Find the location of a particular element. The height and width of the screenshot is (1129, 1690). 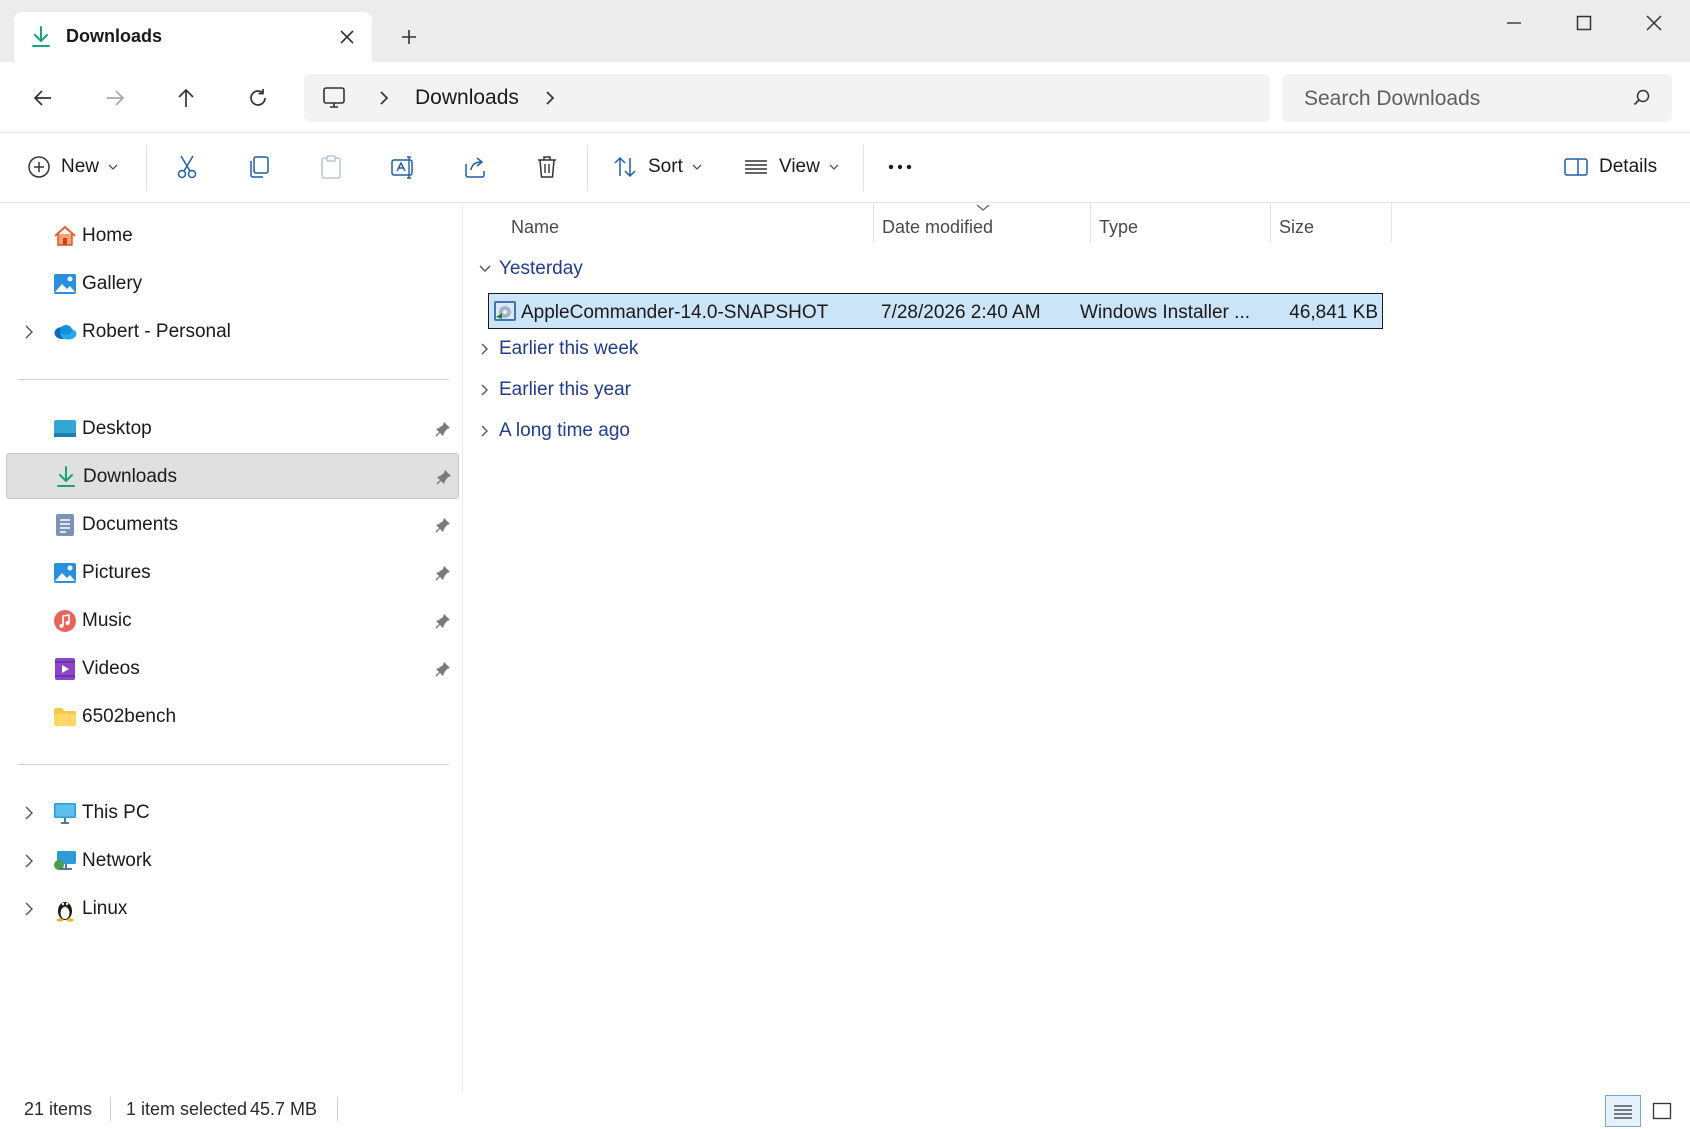

tab-downloads: Downloads is located at coordinates (193, 37).